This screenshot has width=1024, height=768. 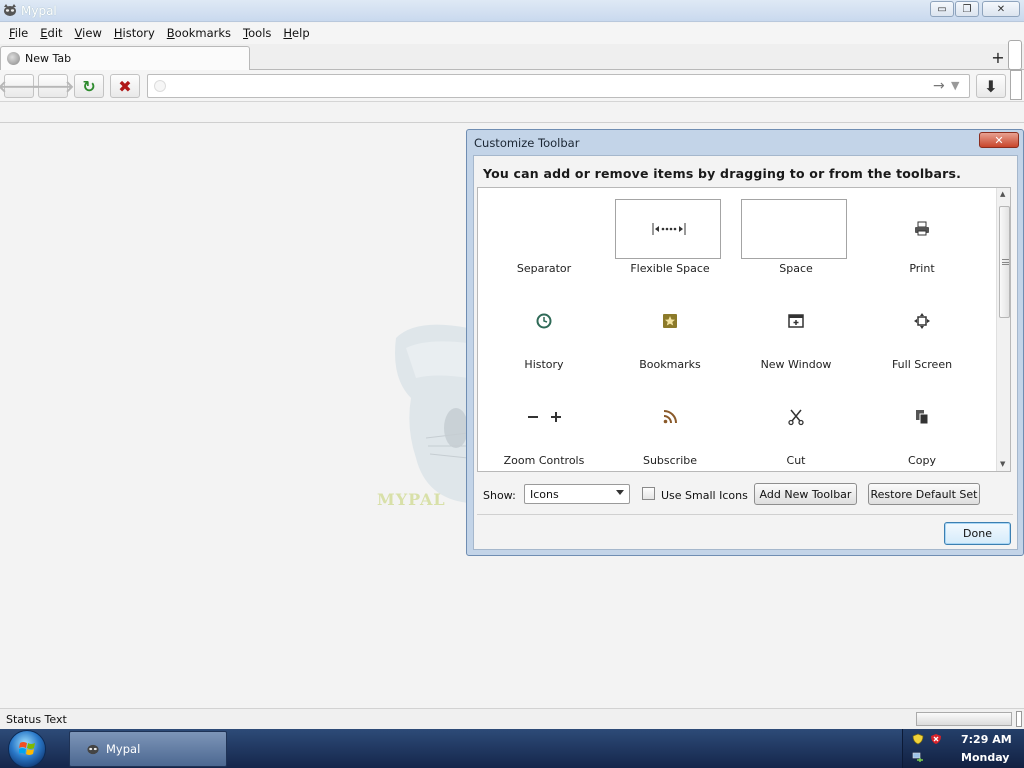 What do you see at coordinates (805, 494) in the screenshot?
I see `add-new-toolbar-button: Add New Toolbar` at bounding box center [805, 494].